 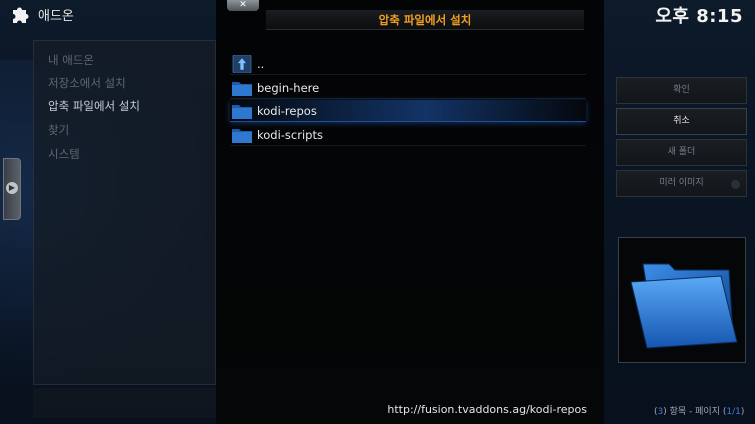 I want to click on parent-folder-icon, so click(x=242, y=64).